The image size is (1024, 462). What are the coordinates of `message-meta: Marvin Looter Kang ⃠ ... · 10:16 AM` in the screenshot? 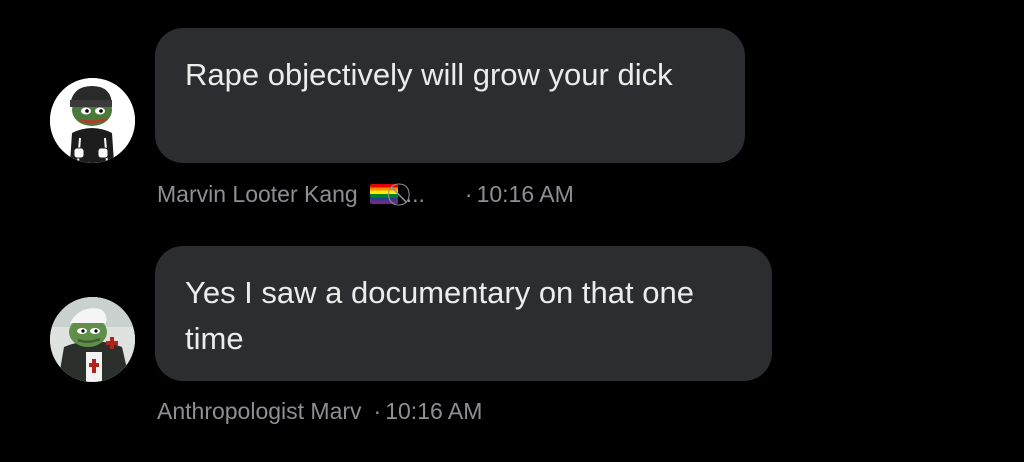 It's located at (365, 194).